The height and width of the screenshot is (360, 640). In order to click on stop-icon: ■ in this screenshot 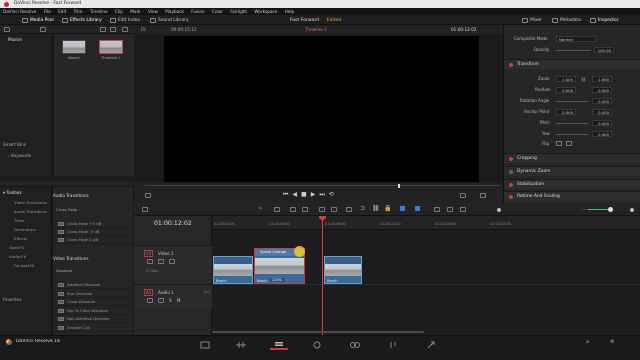, I will do `click(306, 194)`.